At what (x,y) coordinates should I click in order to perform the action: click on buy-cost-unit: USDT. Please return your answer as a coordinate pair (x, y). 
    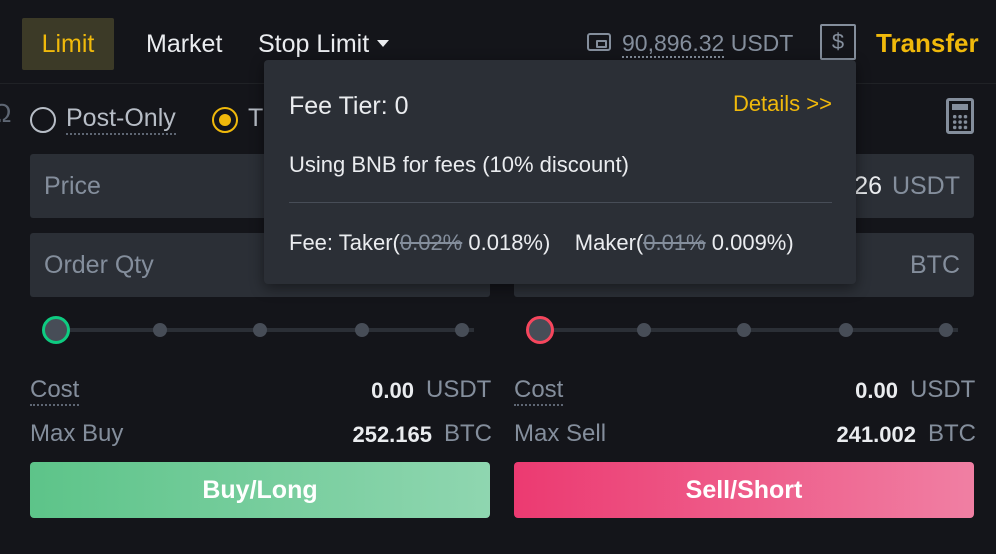
    Looking at the image, I should click on (459, 389).